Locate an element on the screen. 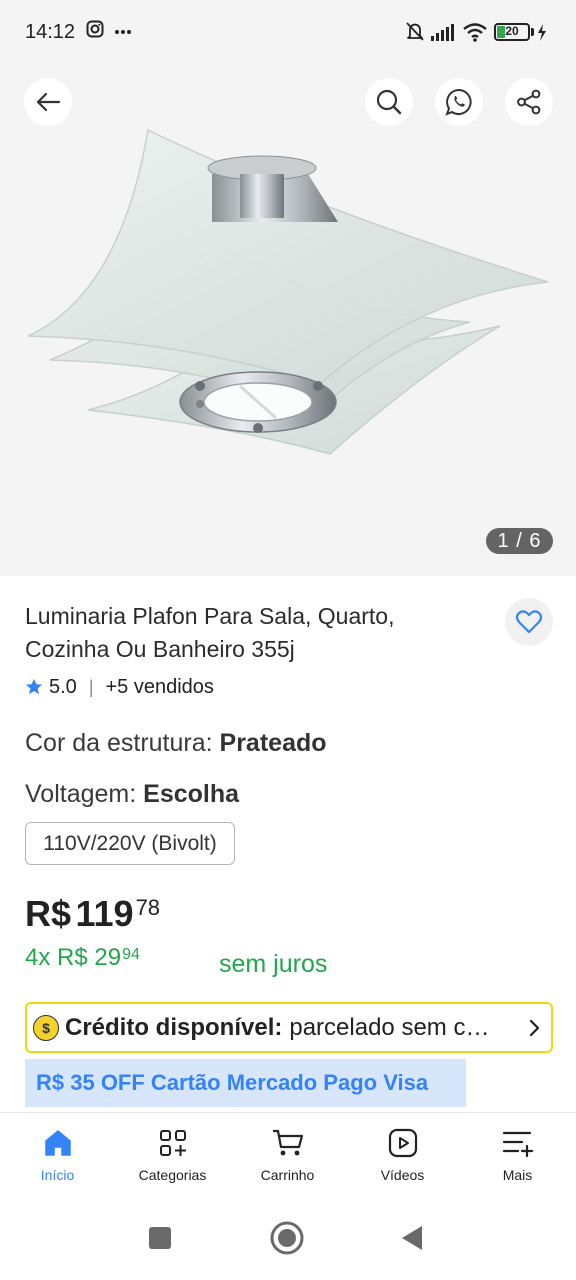 The height and width of the screenshot is (1280, 576). nav-item-mais: Mais is located at coordinates (517, 1155).